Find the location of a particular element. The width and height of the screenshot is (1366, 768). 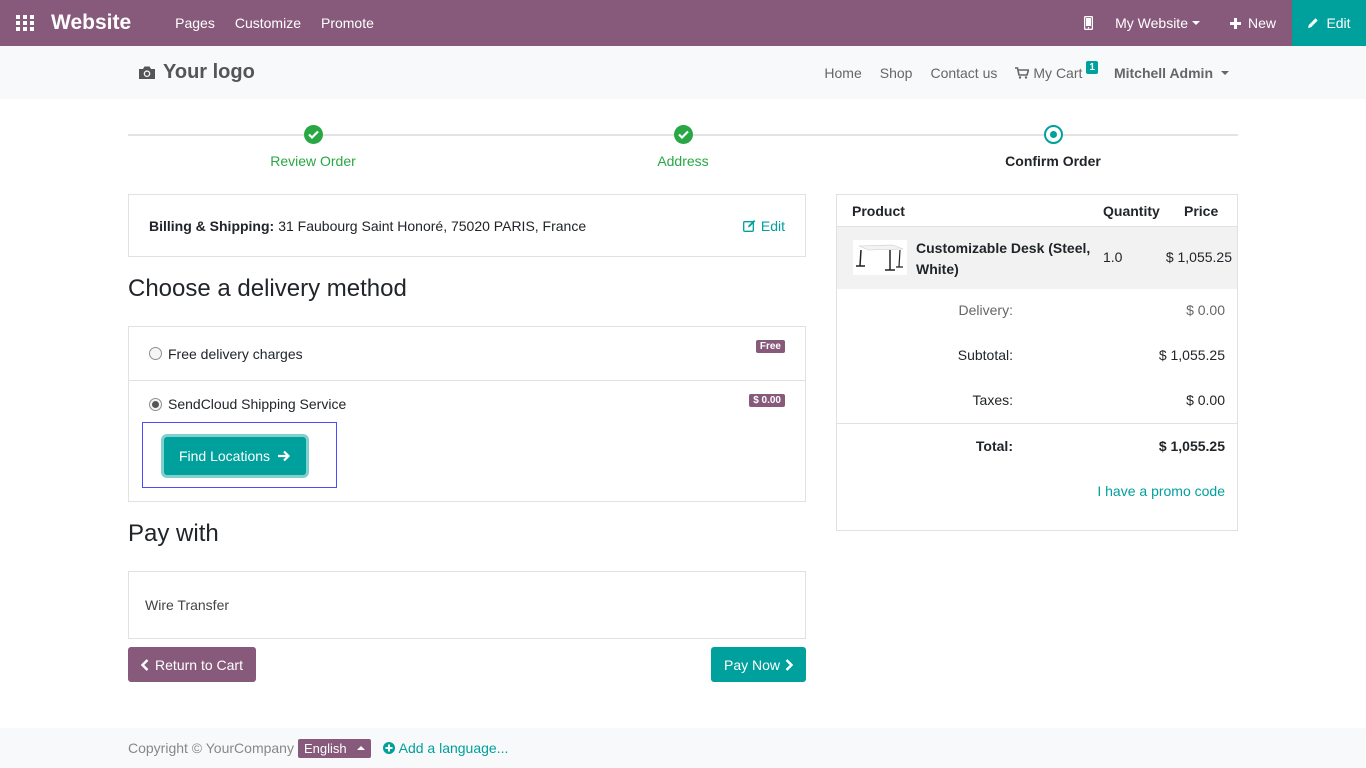

return-to-cart-button: Return to Cart is located at coordinates (192, 664).